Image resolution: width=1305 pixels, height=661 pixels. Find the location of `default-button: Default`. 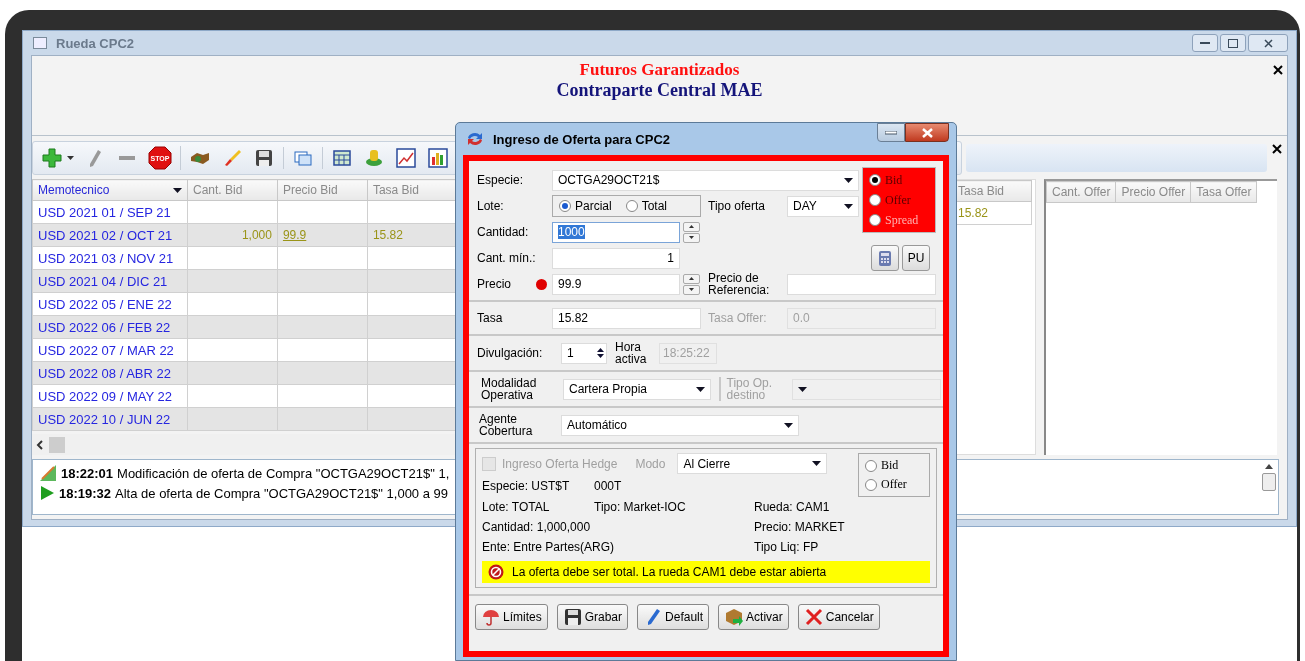

default-button: Default is located at coordinates (673, 617).